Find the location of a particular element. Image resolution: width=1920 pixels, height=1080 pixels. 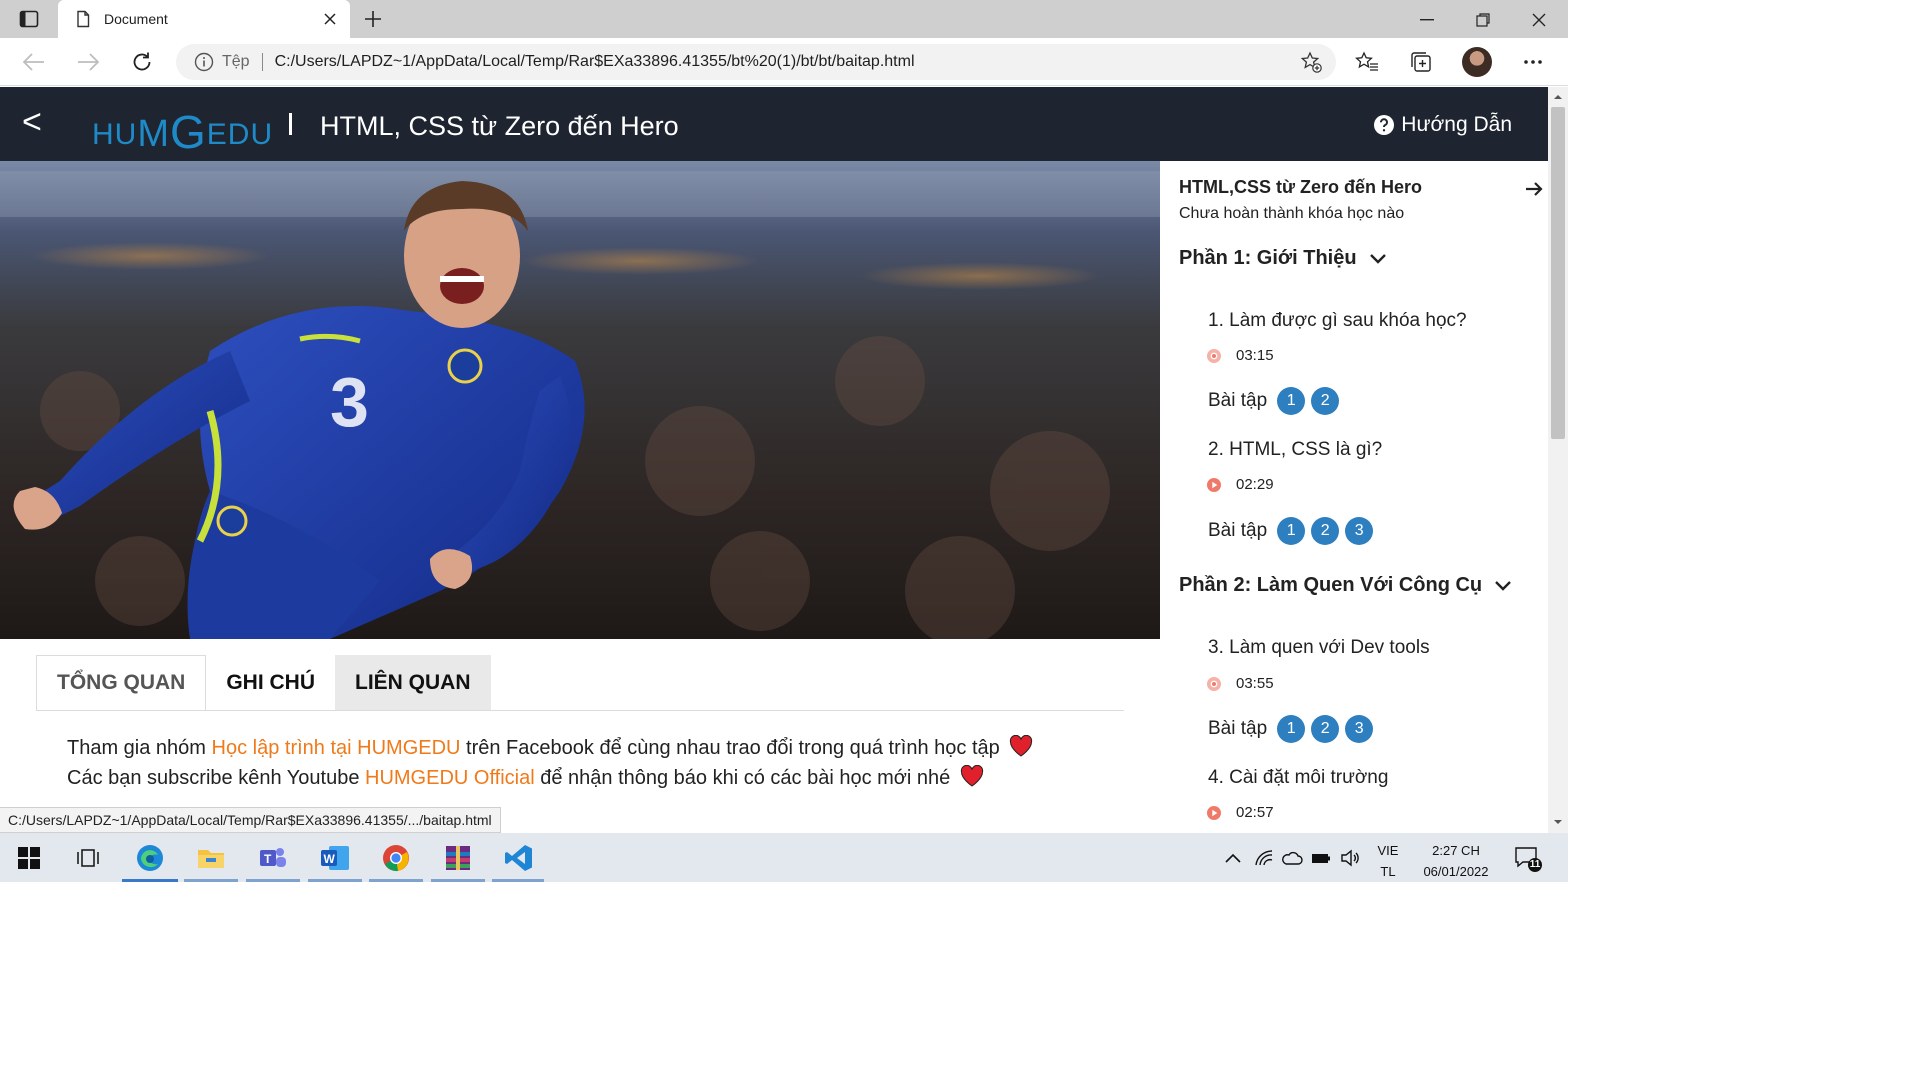

favorites-icon is located at coordinates (1367, 62).